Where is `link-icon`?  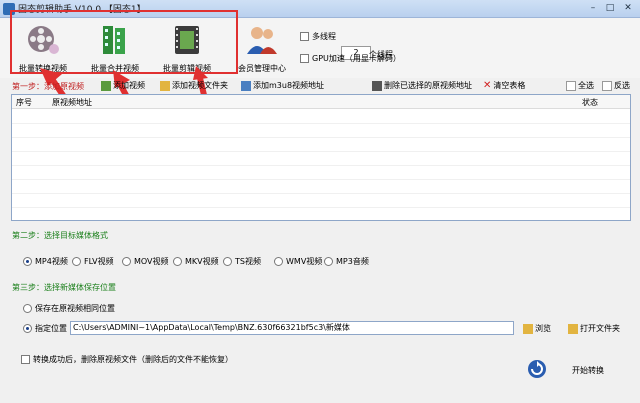
link-icon is located at coordinates (246, 85).